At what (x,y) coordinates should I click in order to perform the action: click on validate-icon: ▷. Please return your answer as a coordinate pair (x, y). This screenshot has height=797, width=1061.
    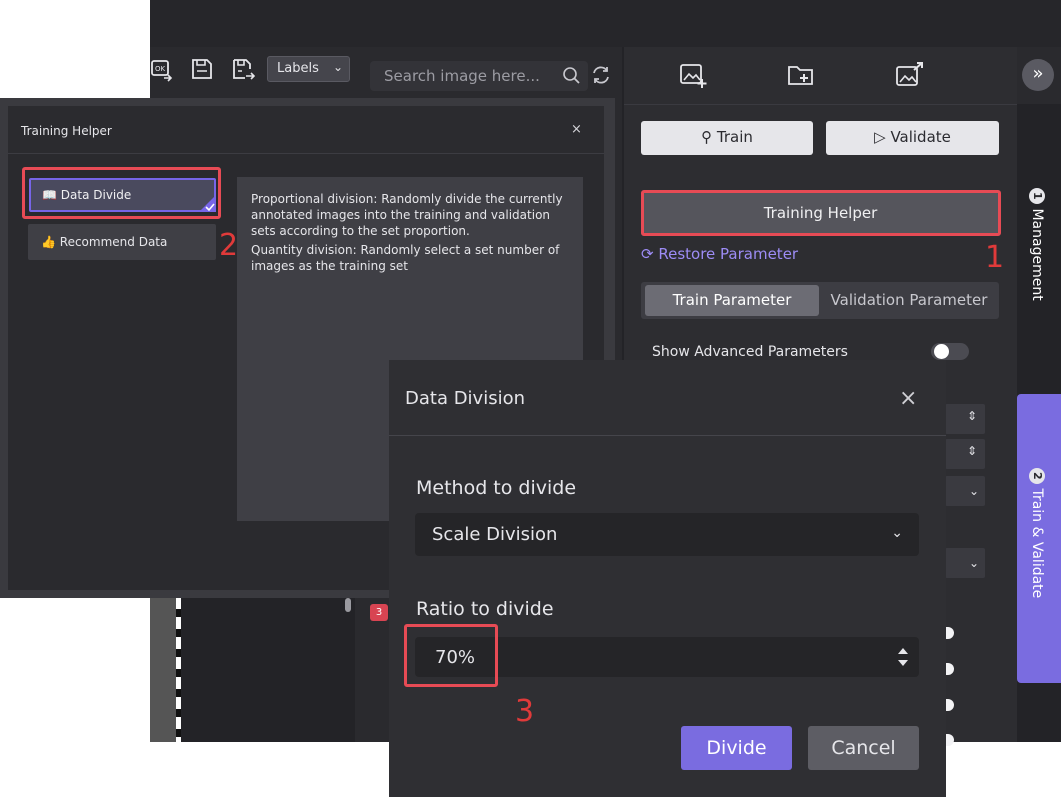
    Looking at the image, I should click on (880, 137).